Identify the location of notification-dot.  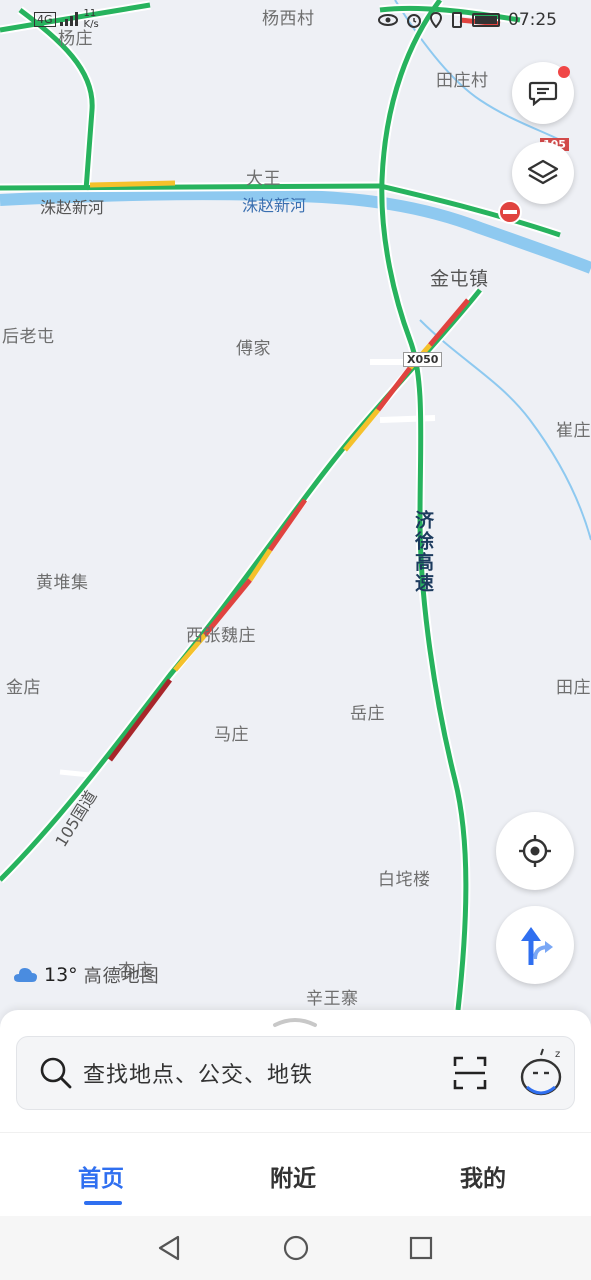
(564, 72).